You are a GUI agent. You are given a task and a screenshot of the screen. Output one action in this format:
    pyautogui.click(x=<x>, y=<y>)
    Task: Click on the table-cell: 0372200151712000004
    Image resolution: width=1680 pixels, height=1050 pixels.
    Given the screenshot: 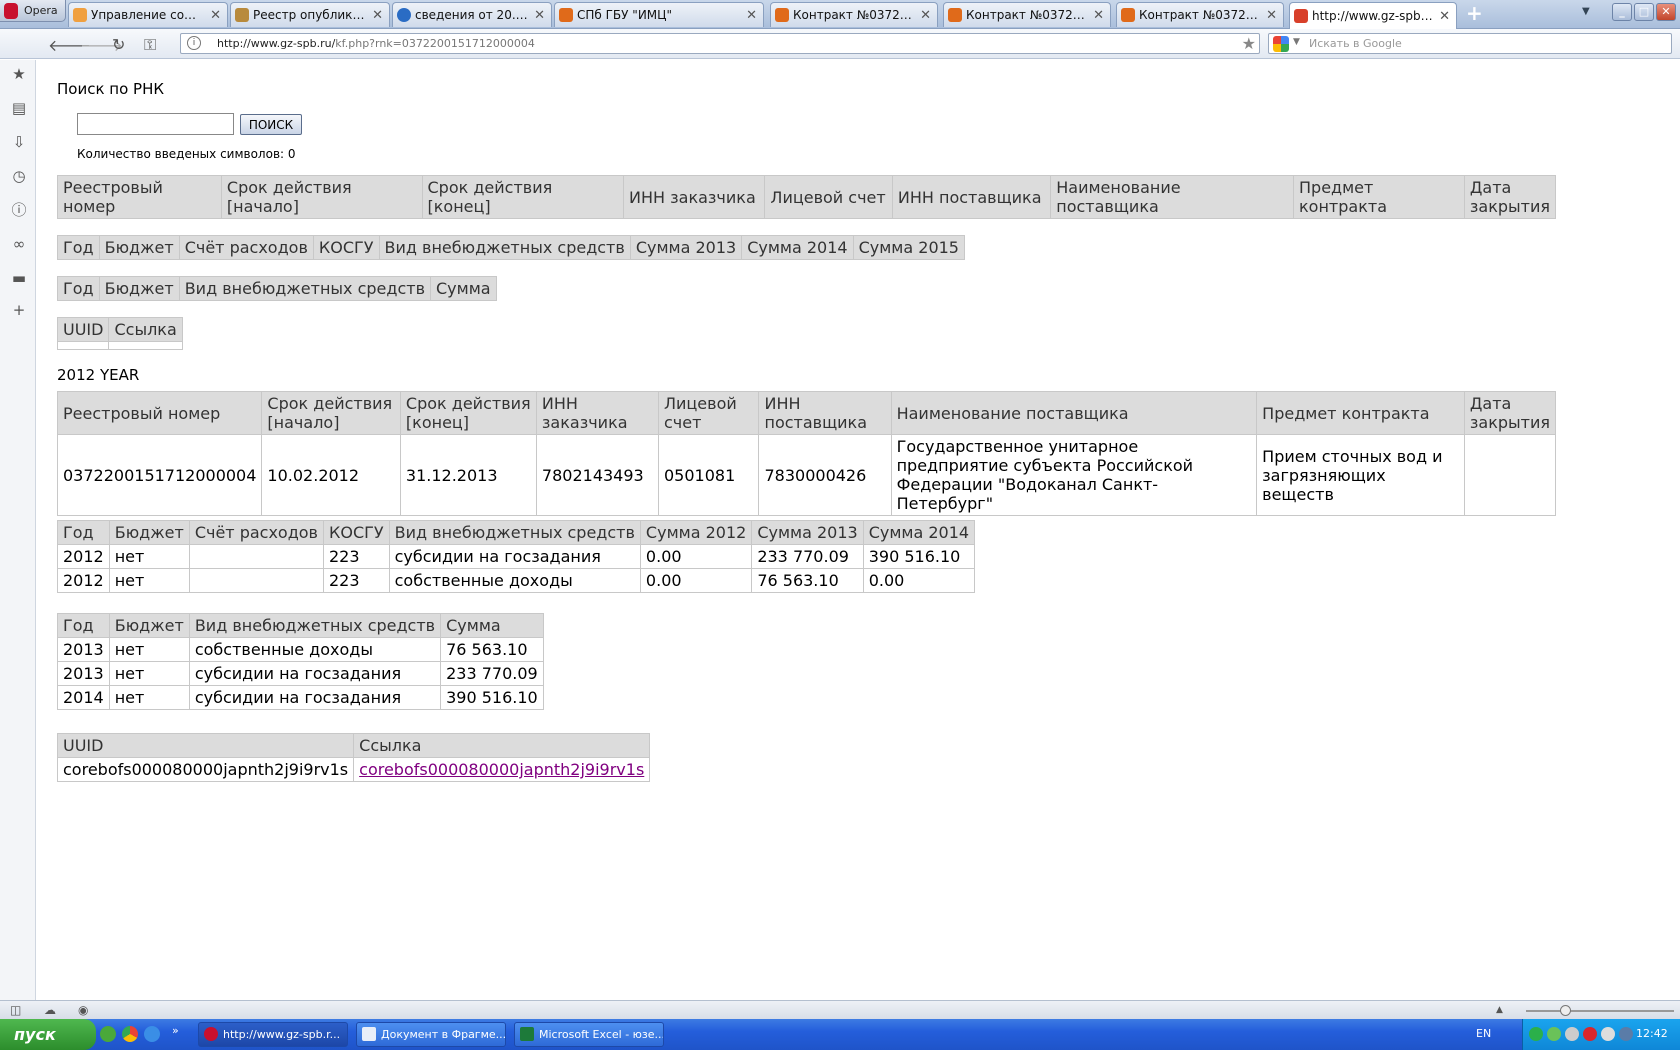 What is the action you would take?
    pyautogui.click(x=159, y=475)
    